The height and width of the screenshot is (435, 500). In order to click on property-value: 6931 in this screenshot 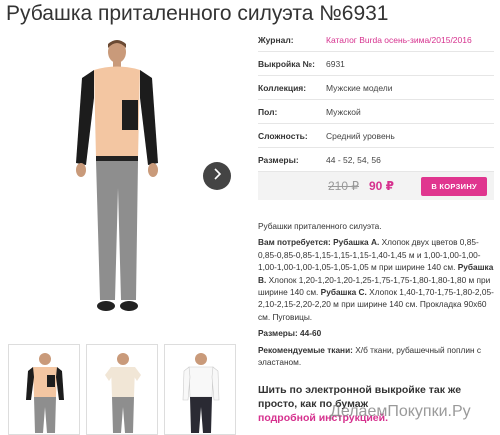, I will do `click(335, 63)`.